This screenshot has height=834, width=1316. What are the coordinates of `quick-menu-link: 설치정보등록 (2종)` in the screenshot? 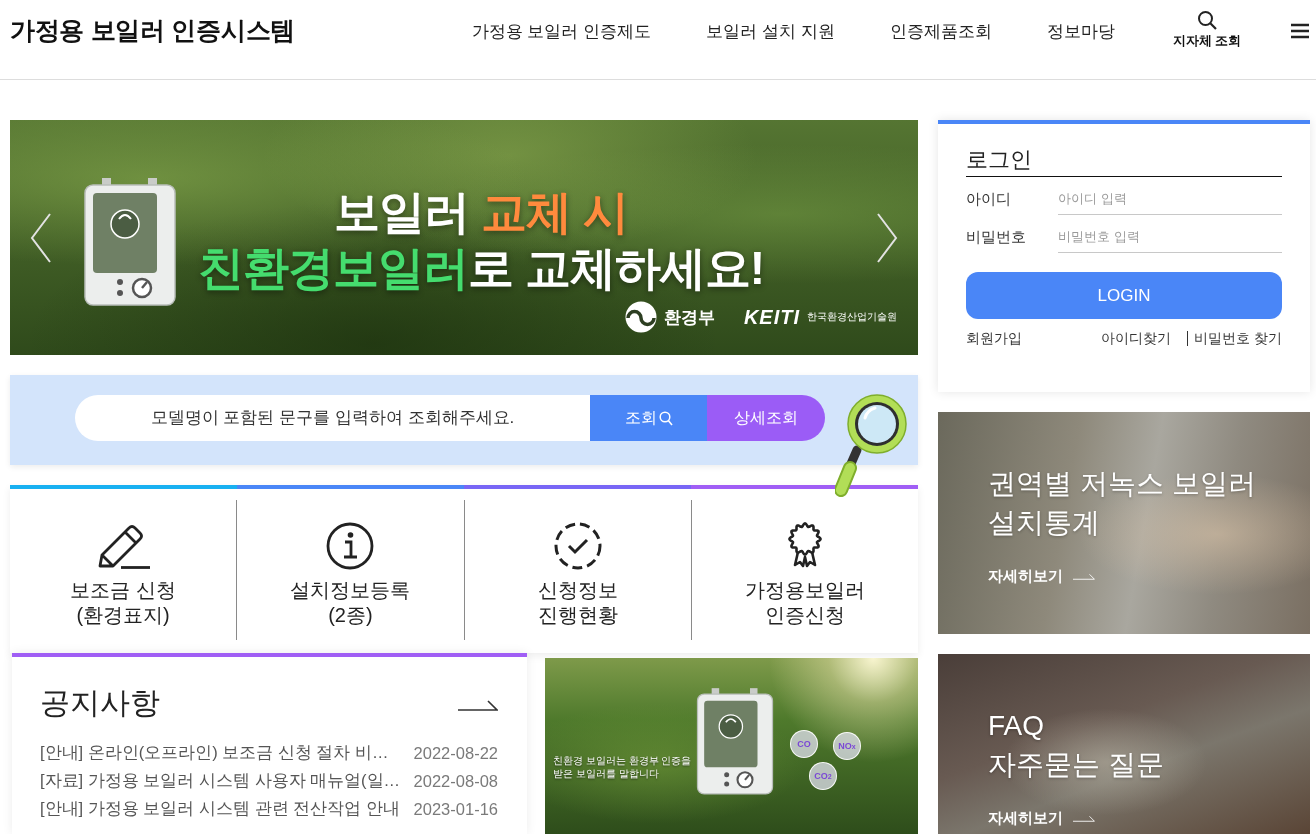 It's located at (350, 570).